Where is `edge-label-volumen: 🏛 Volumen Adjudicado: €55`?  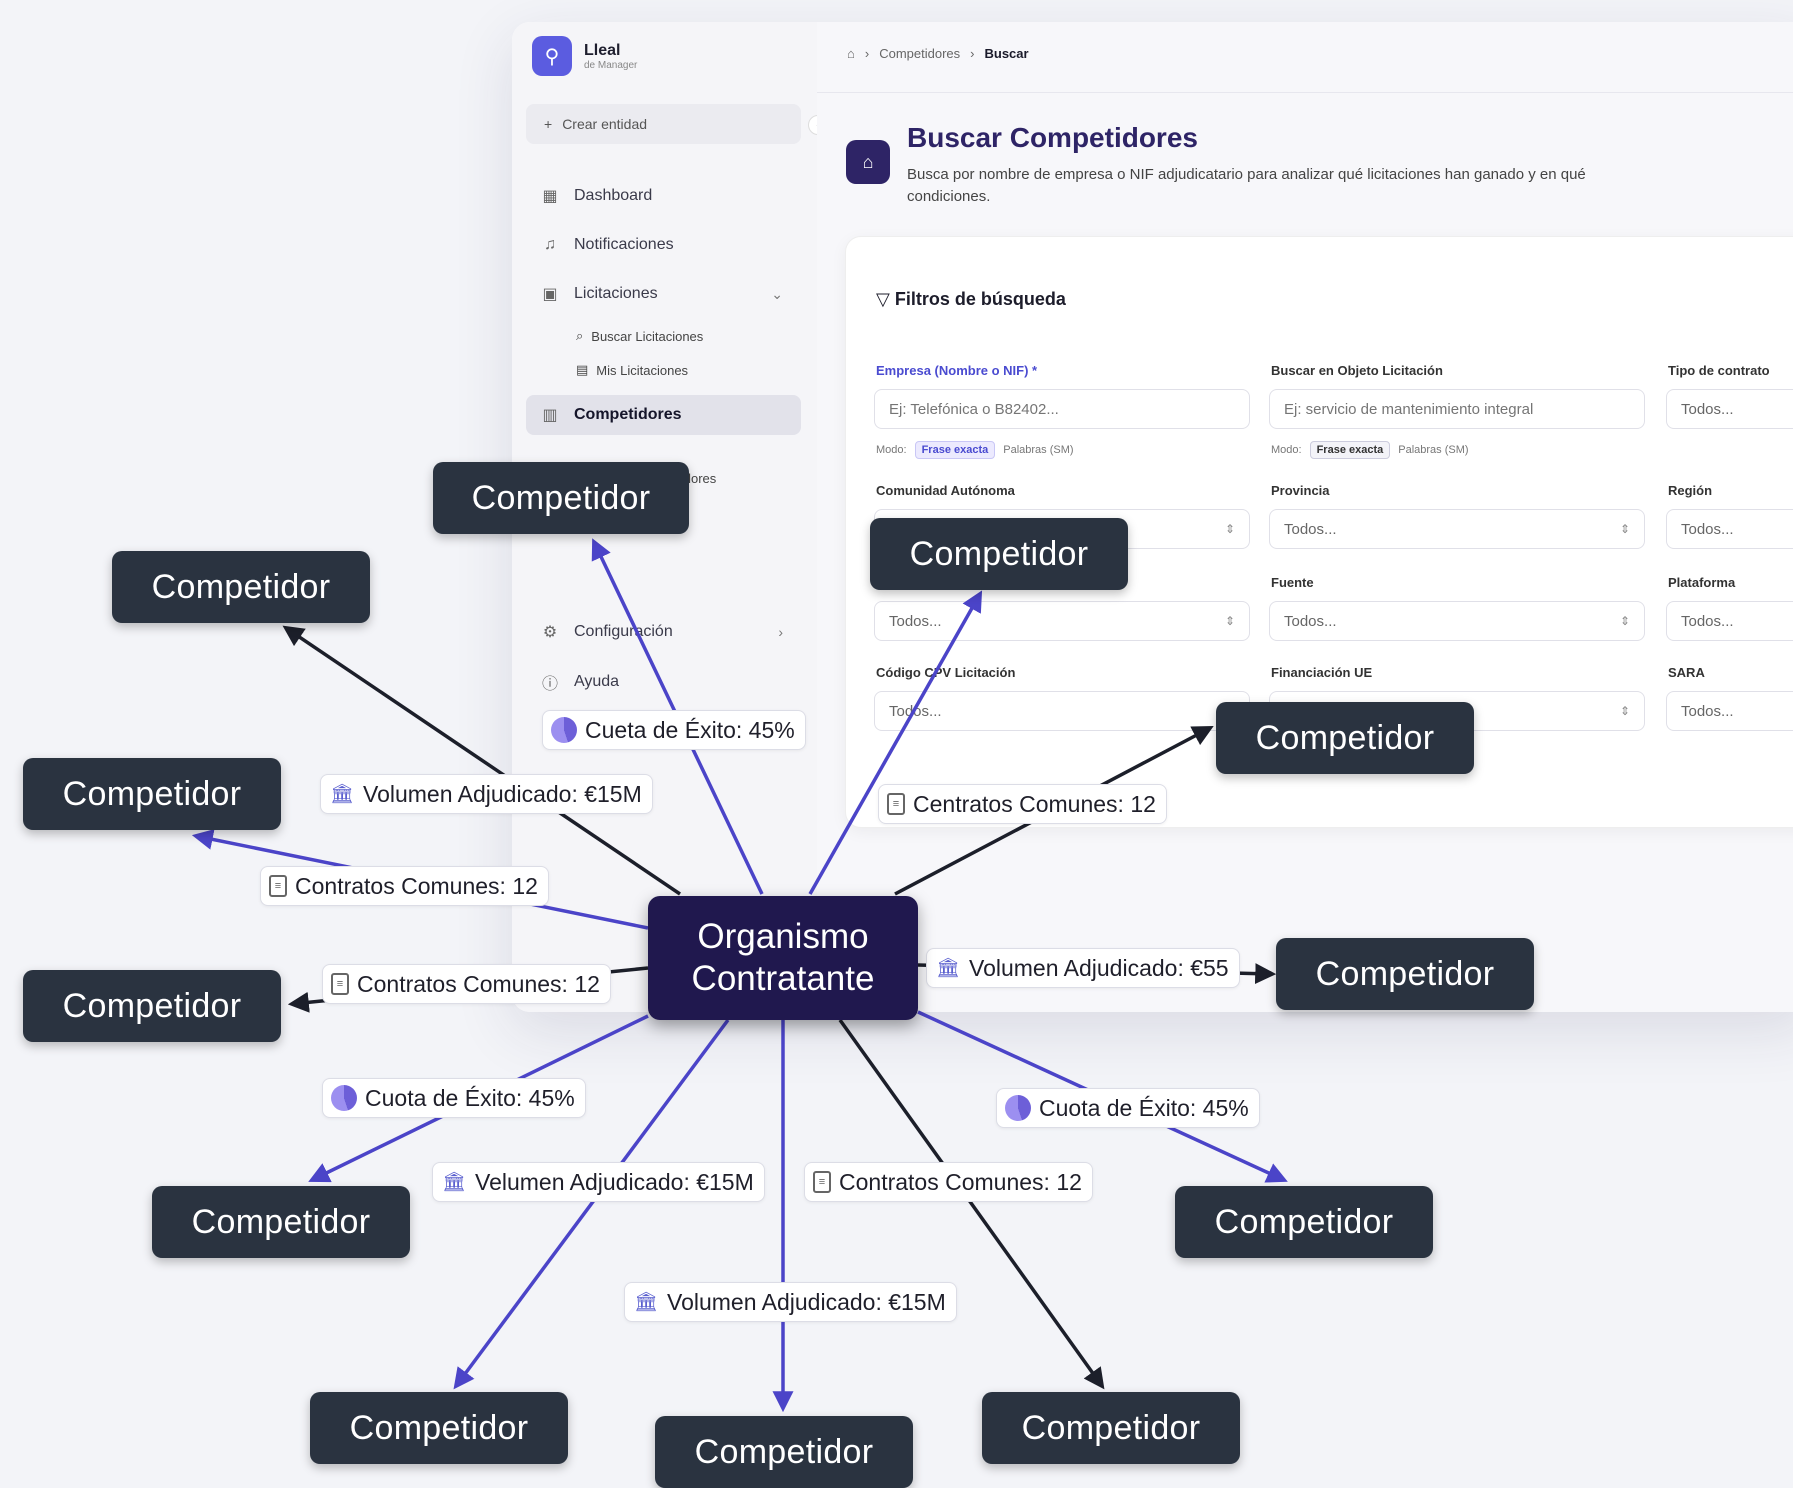 edge-label-volumen: 🏛 Volumen Adjudicado: €55 is located at coordinates (1083, 968).